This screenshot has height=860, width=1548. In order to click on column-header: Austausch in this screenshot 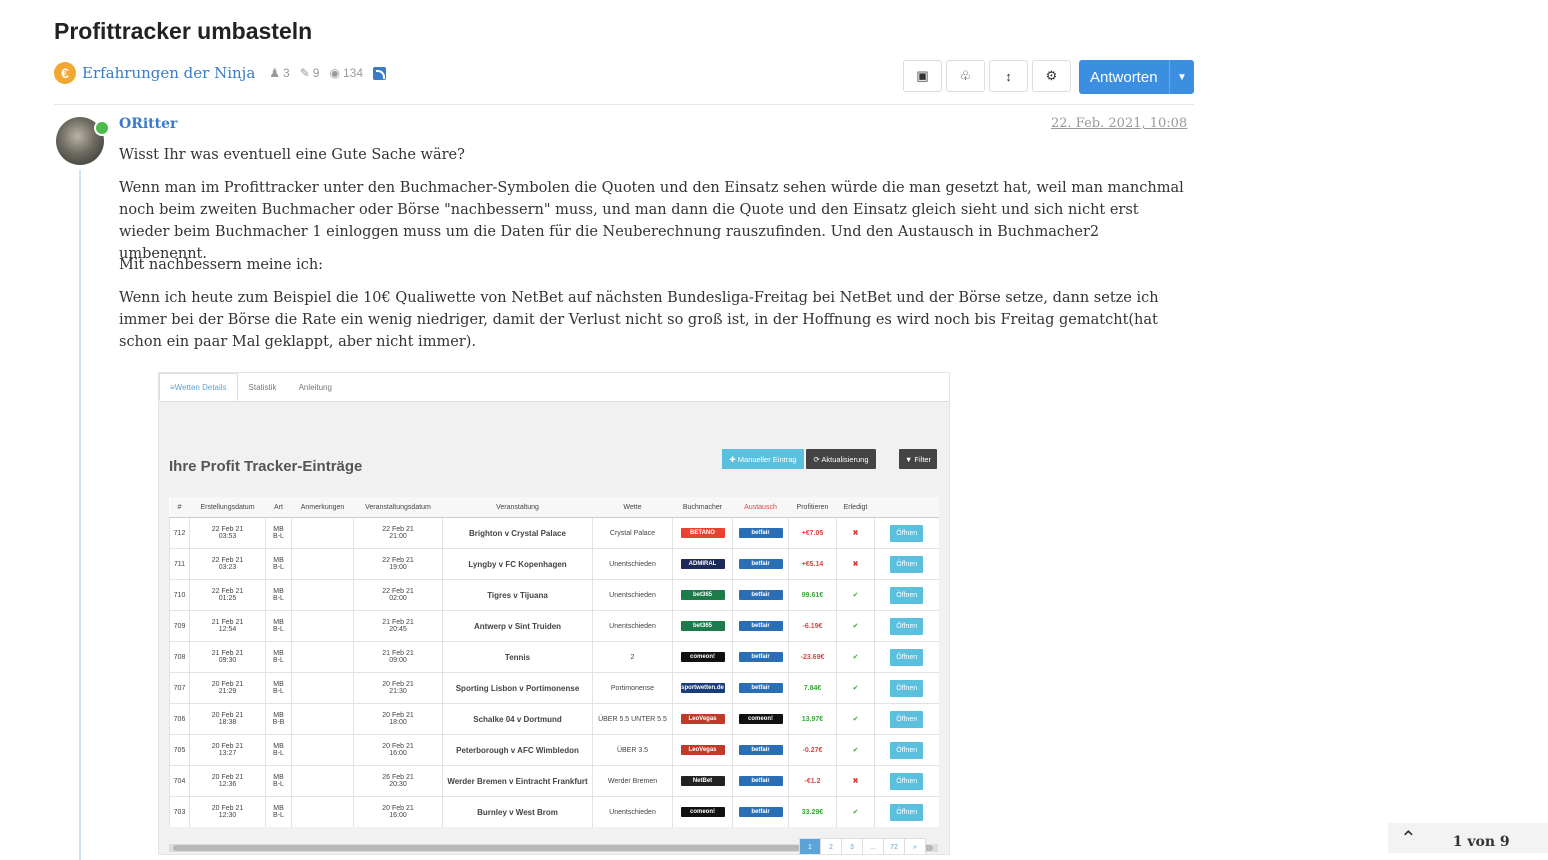, I will do `click(760, 507)`.